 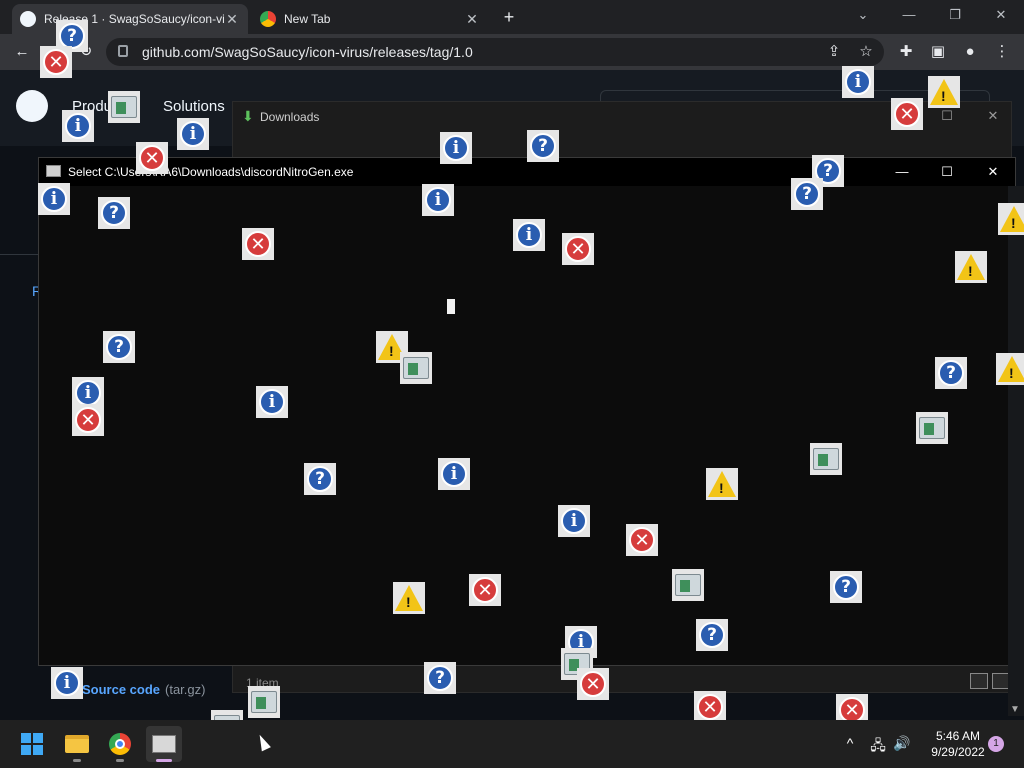 What do you see at coordinates (866, 52) in the screenshot?
I see `bookmark-star-icon: ☆` at bounding box center [866, 52].